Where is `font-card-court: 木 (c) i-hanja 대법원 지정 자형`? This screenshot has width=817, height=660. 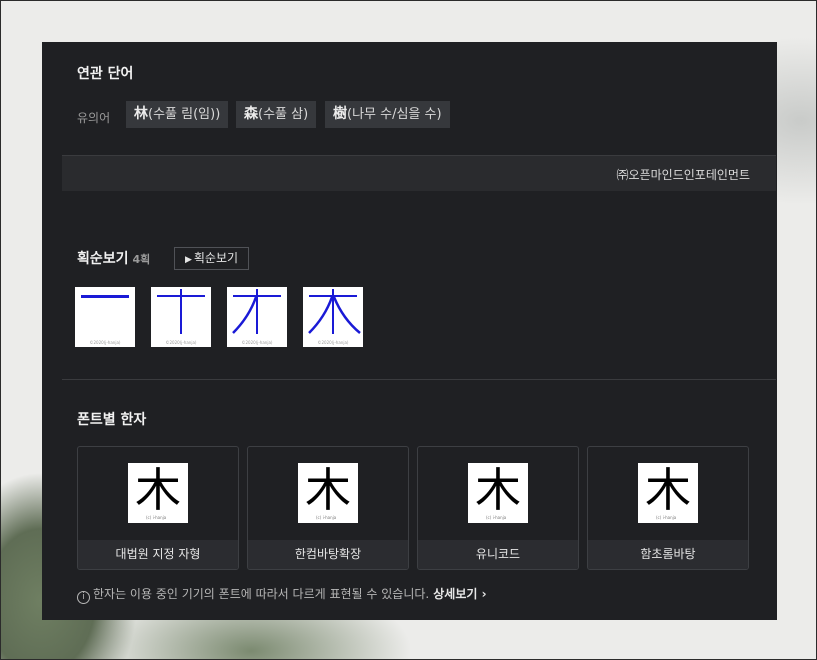 font-card-court: 木 (c) i-hanja 대법원 지정 자형 is located at coordinates (158, 508).